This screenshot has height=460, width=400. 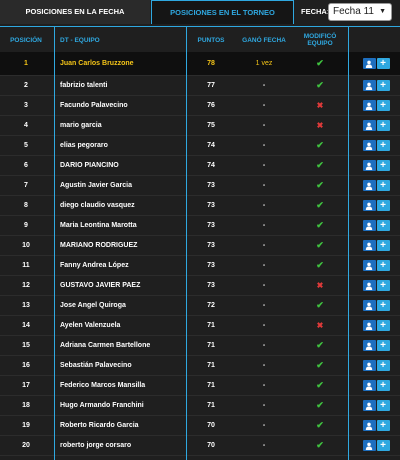 I want to click on row-position: 7, so click(x=26, y=185).